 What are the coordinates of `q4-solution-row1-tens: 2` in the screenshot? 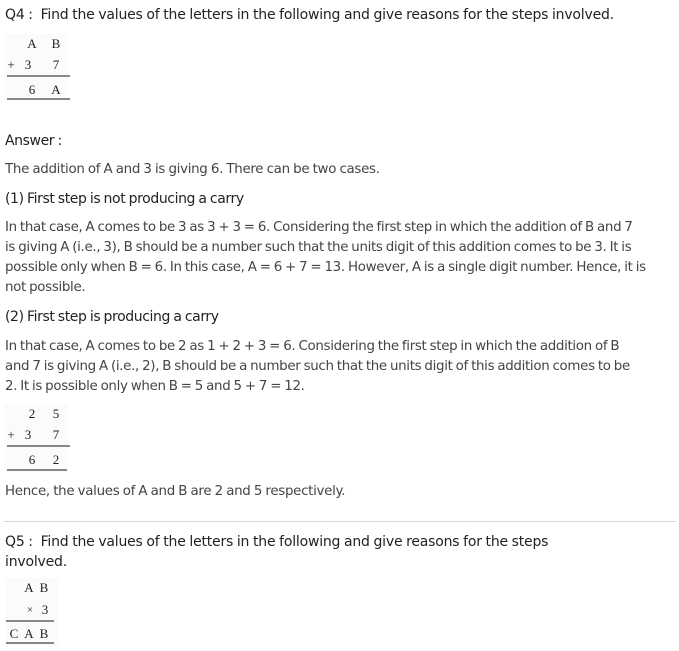 It's located at (32, 413).